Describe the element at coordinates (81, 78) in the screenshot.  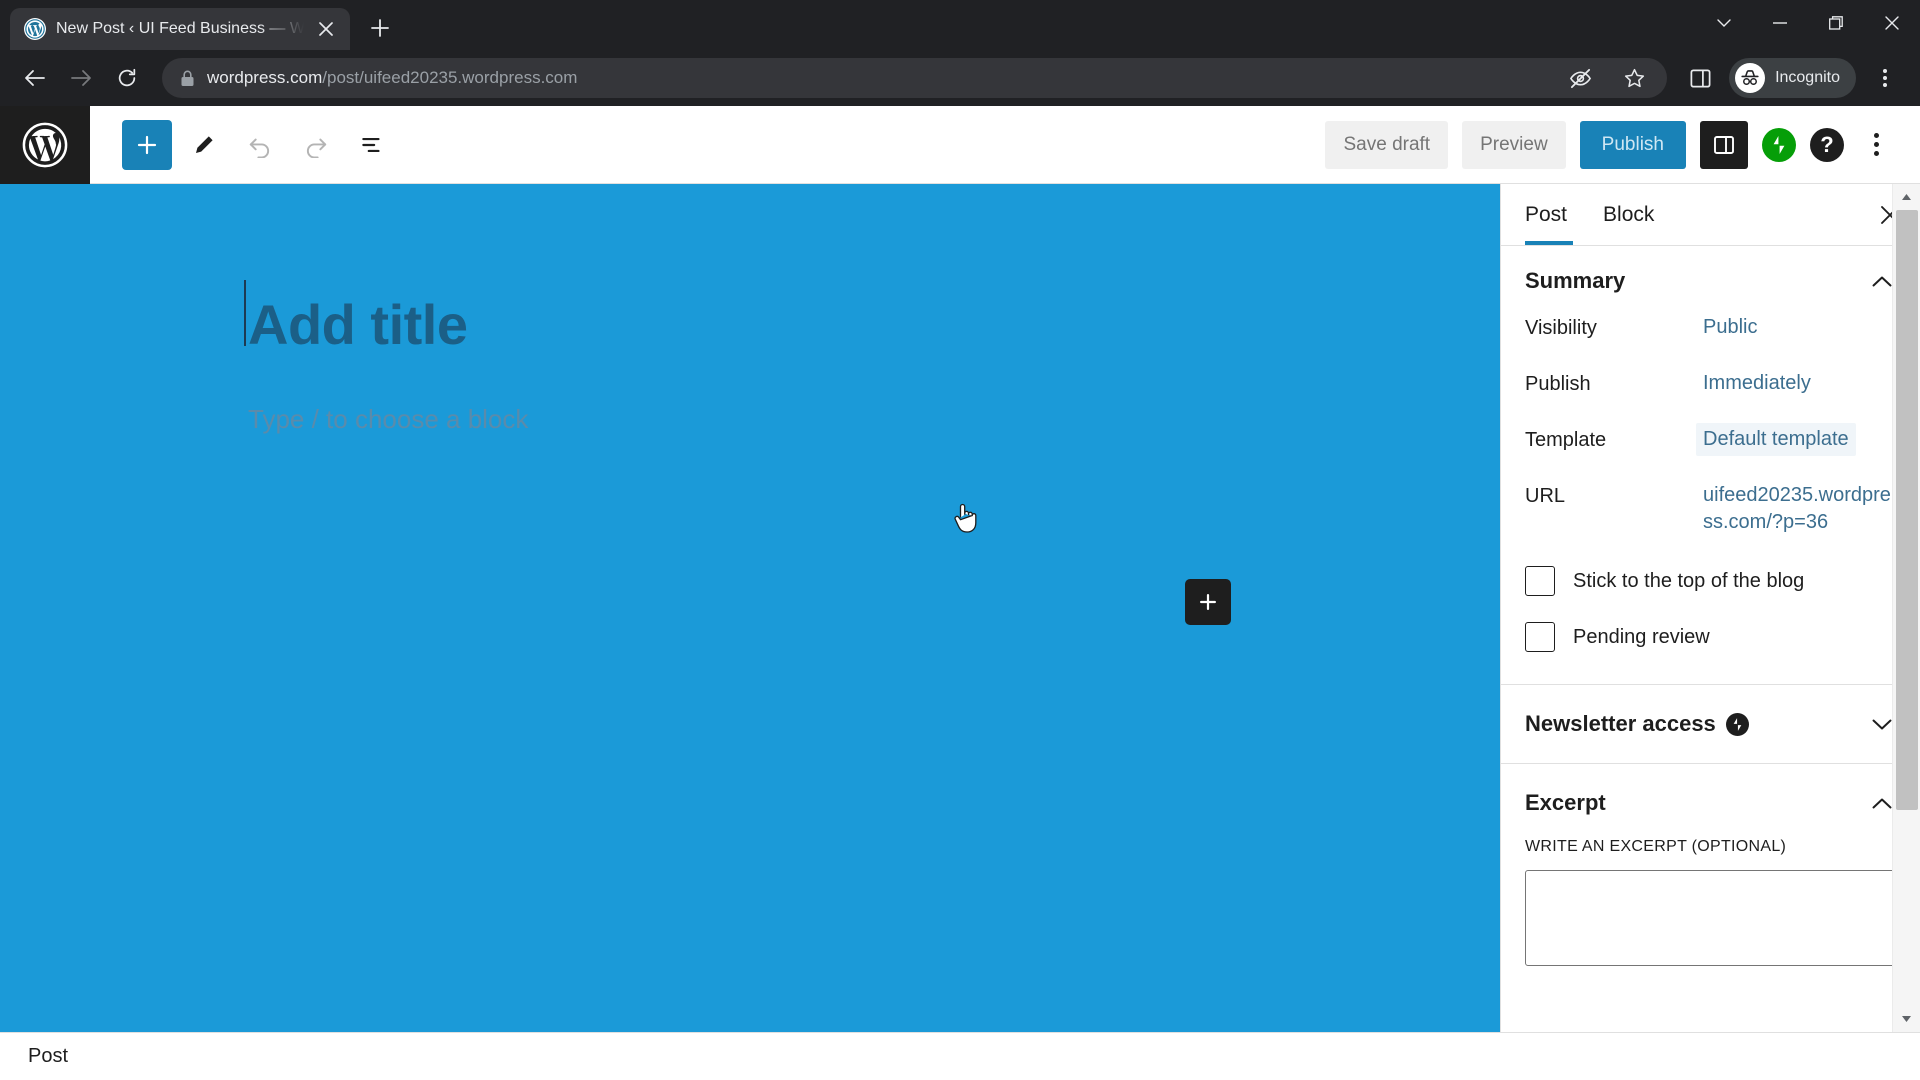
I see `forward-arrow-icon` at that location.